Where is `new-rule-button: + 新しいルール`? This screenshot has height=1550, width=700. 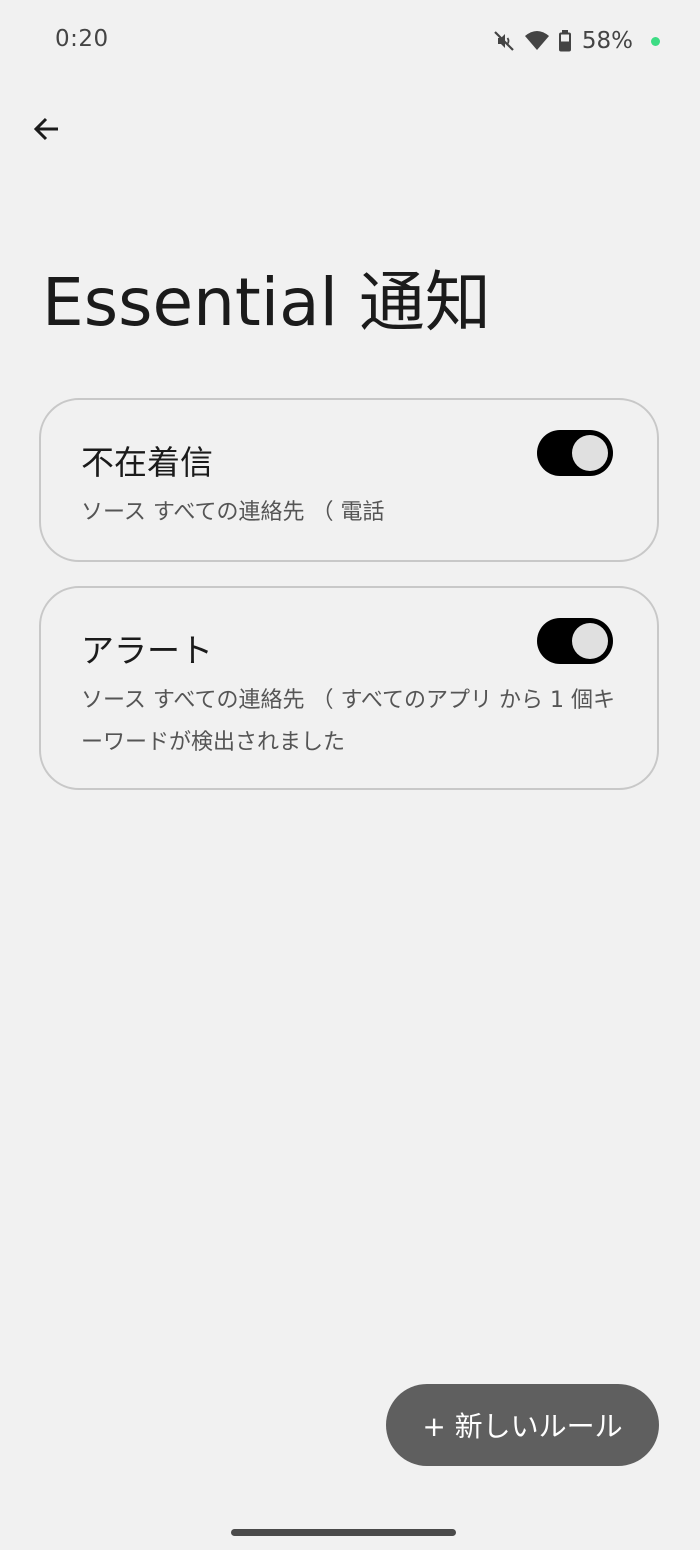 new-rule-button: + 新しいルール is located at coordinates (522, 1425).